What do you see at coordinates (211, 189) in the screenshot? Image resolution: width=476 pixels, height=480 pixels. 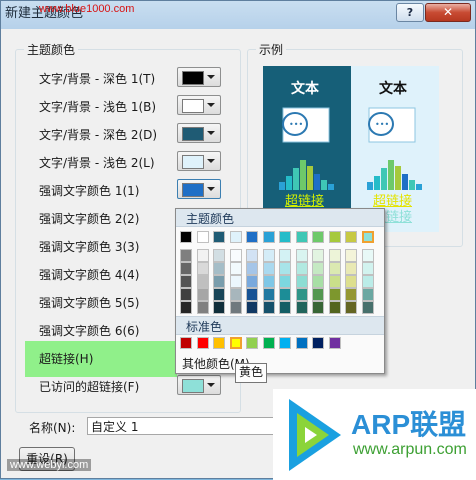 I see `chevron-down-icon` at bounding box center [211, 189].